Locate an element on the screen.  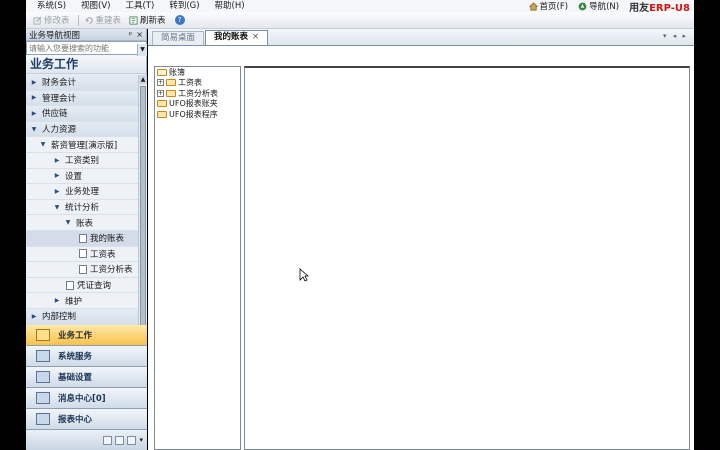
function-search-input is located at coordinates (86, 48).